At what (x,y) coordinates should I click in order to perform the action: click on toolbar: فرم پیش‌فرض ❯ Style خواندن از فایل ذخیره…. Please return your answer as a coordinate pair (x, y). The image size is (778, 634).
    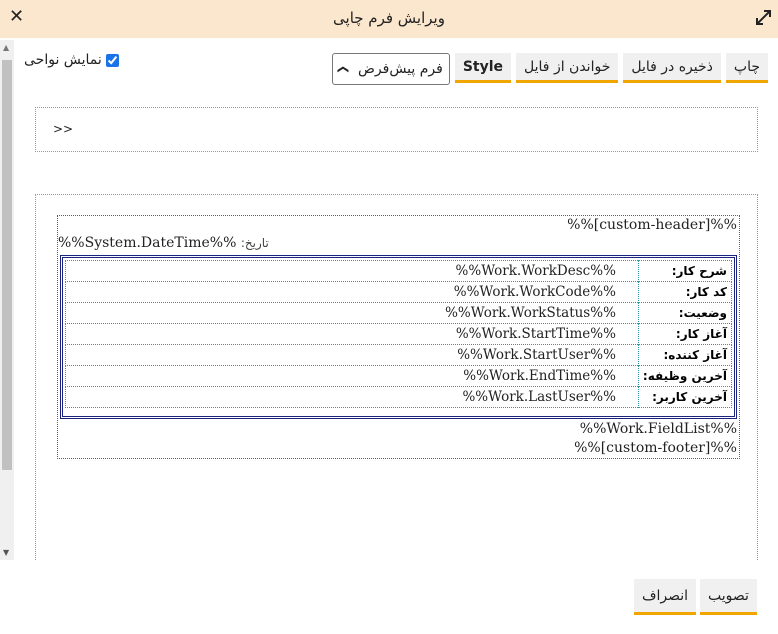
    Looking at the image, I should click on (549, 69).